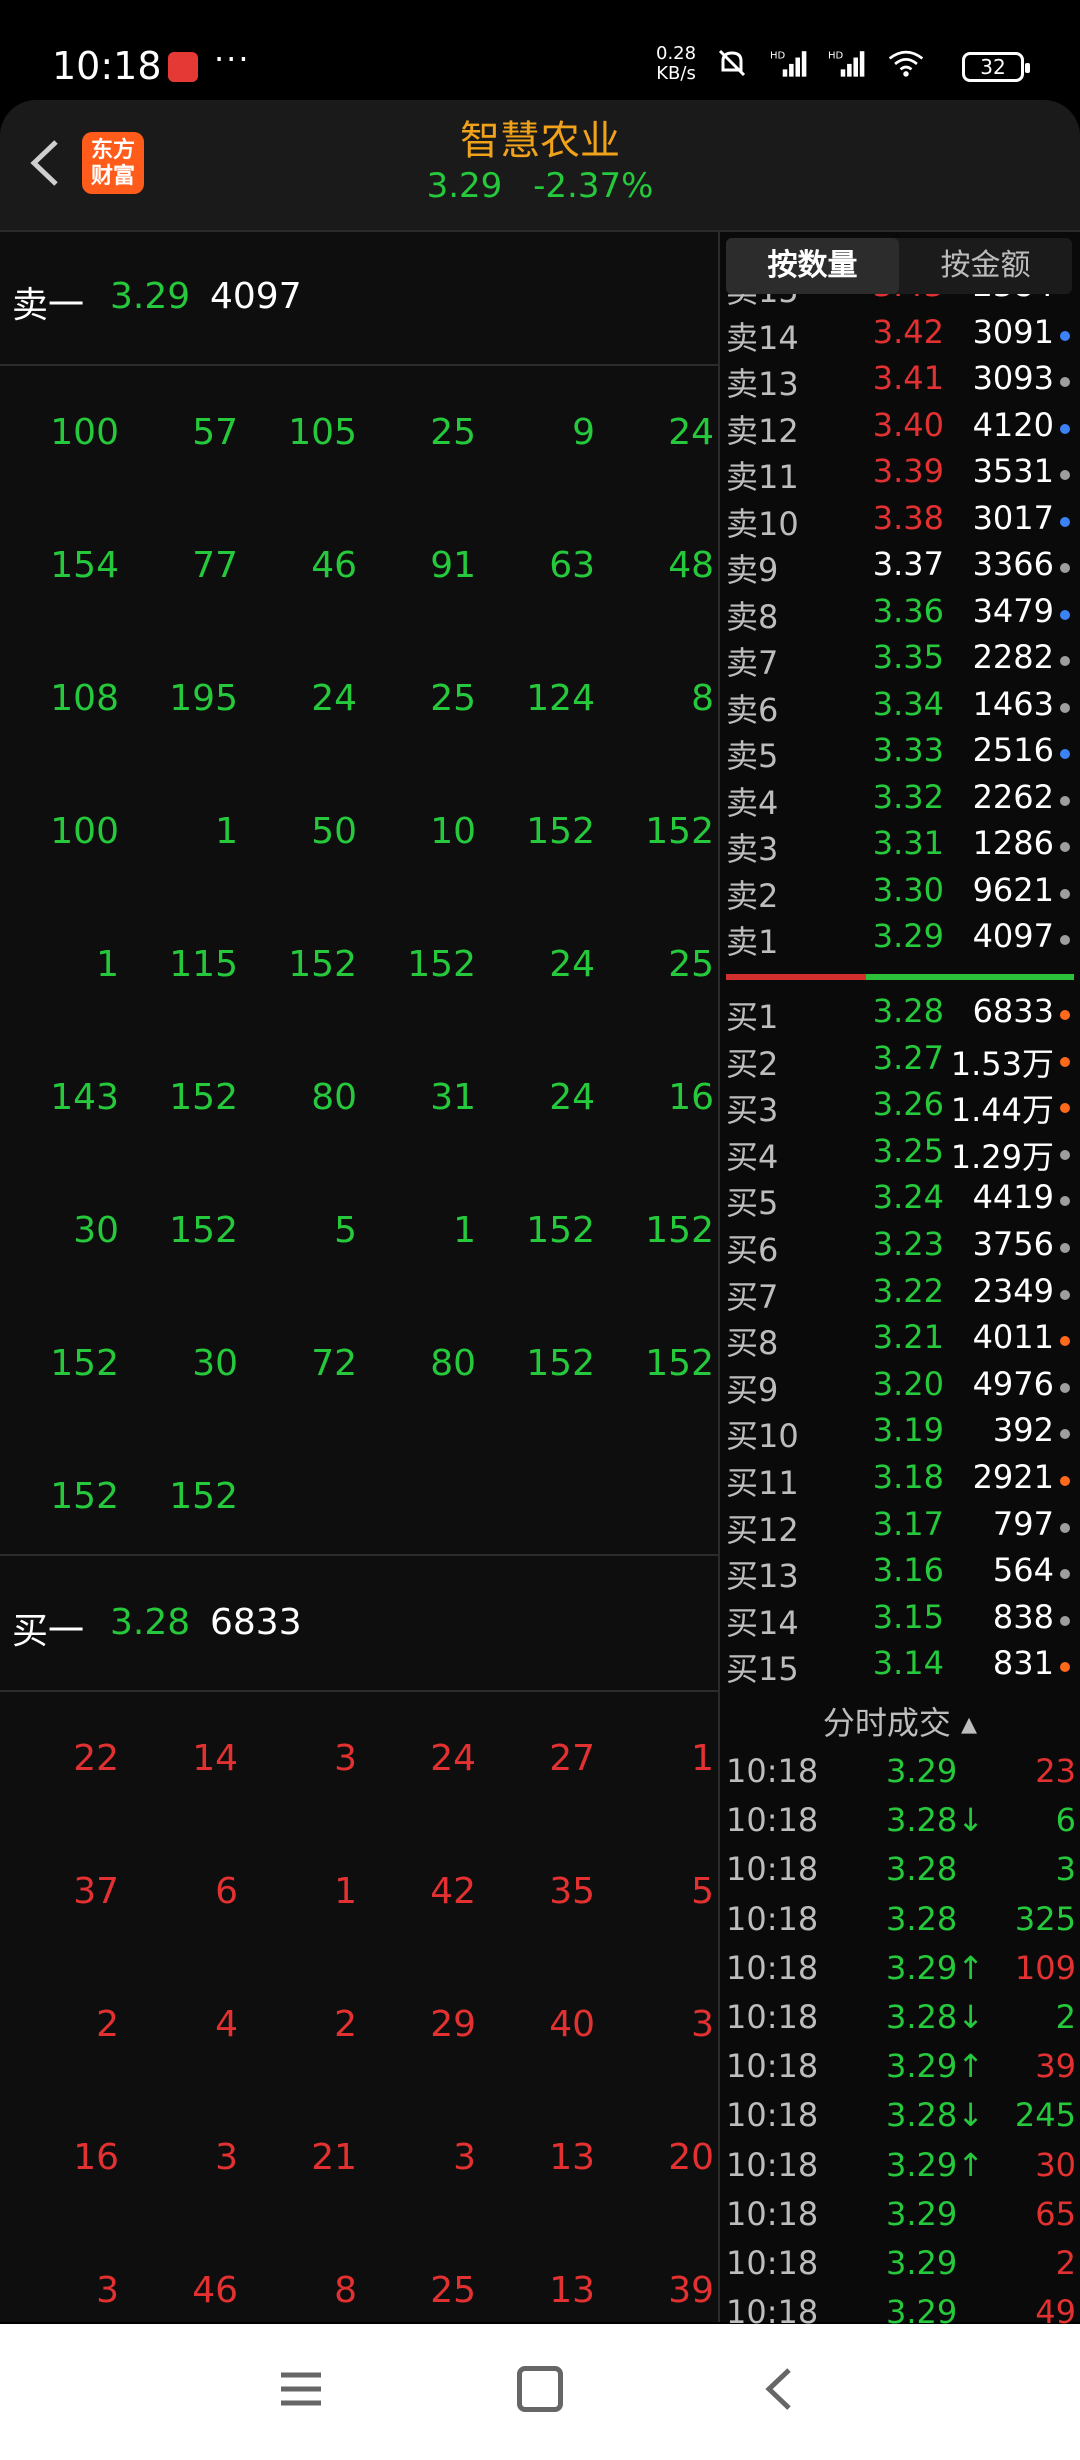  Describe the element at coordinates (48, 1631) in the screenshot. I see `bid1-label: 买一` at that location.